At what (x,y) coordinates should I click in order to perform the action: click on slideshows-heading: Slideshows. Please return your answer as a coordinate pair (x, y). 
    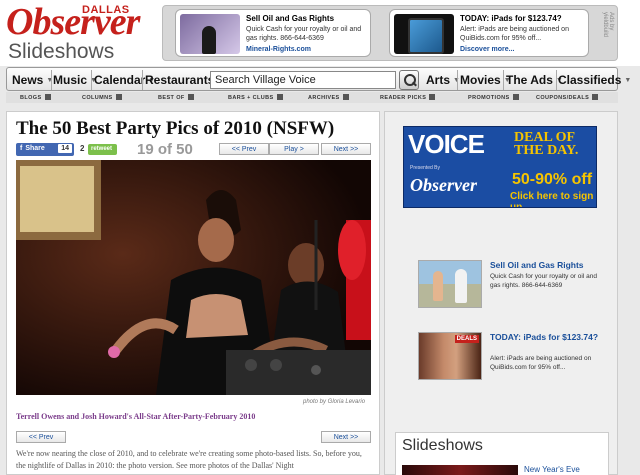
    Looking at the image, I should click on (442, 445).